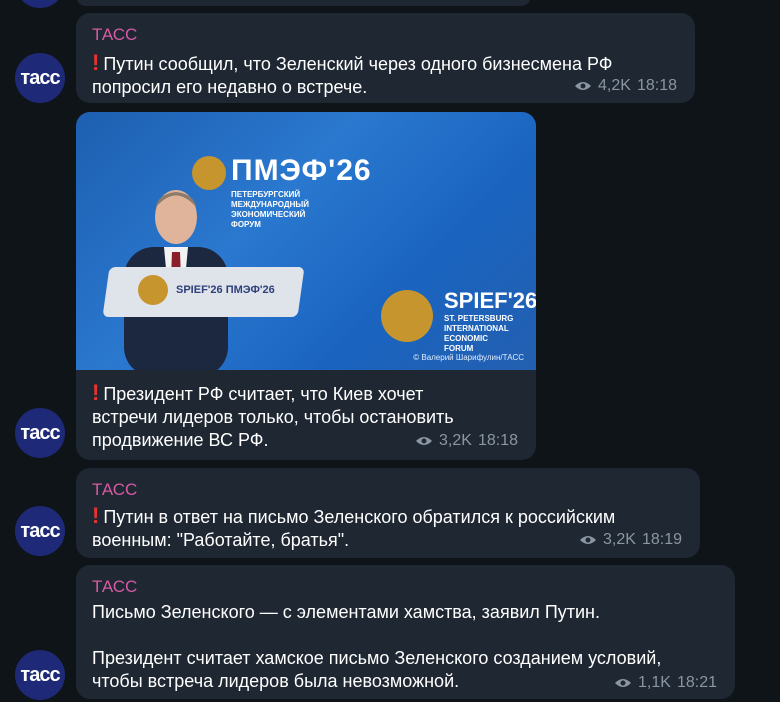 This screenshot has height=702, width=780. What do you see at coordinates (468, 357) in the screenshot?
I see `photo-credit: © Валерий Шарифулин/ТАСС` at bounding box center [468, 357].